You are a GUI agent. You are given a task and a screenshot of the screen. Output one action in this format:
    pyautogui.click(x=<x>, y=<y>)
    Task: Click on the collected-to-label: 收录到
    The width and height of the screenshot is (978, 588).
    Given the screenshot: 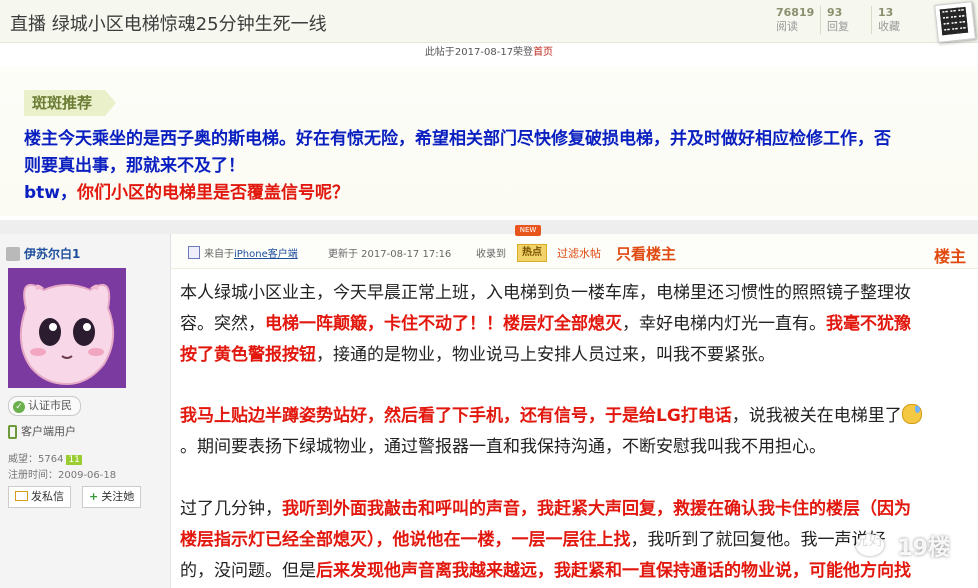 What is the action you would take?
    pyautogui.click(x=491, y=254)
    